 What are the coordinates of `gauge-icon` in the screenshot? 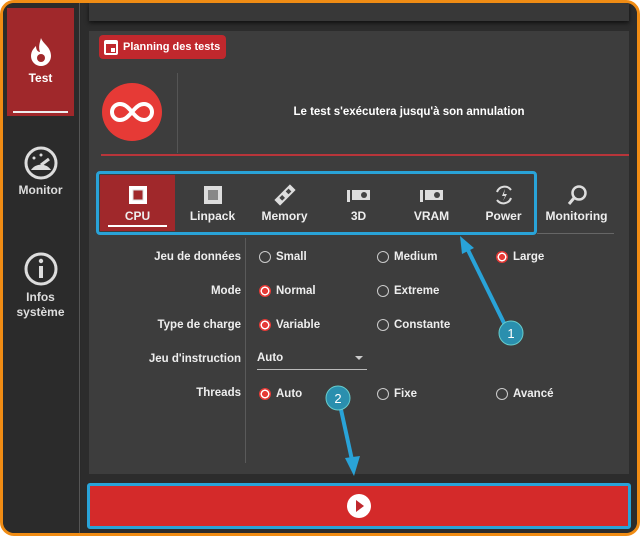 It's located at (40, 163).